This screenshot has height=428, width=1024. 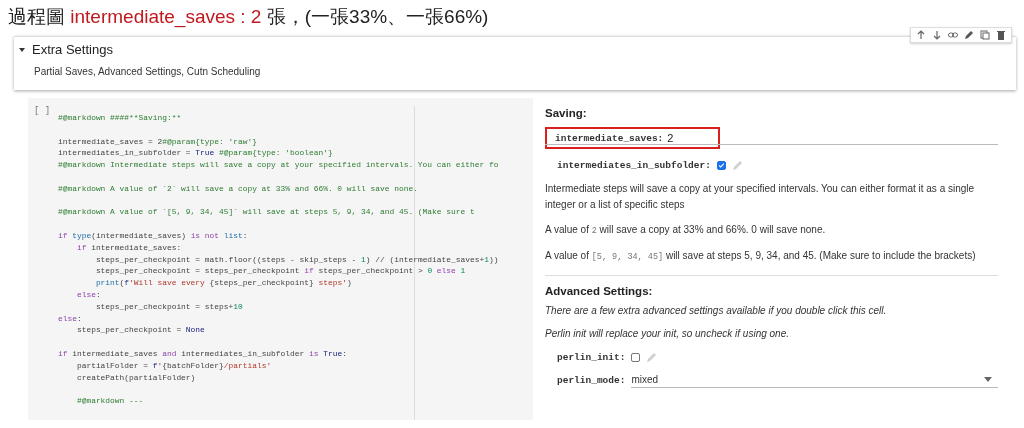 I want to click on move-down-icon, so click(x=937, y=35).